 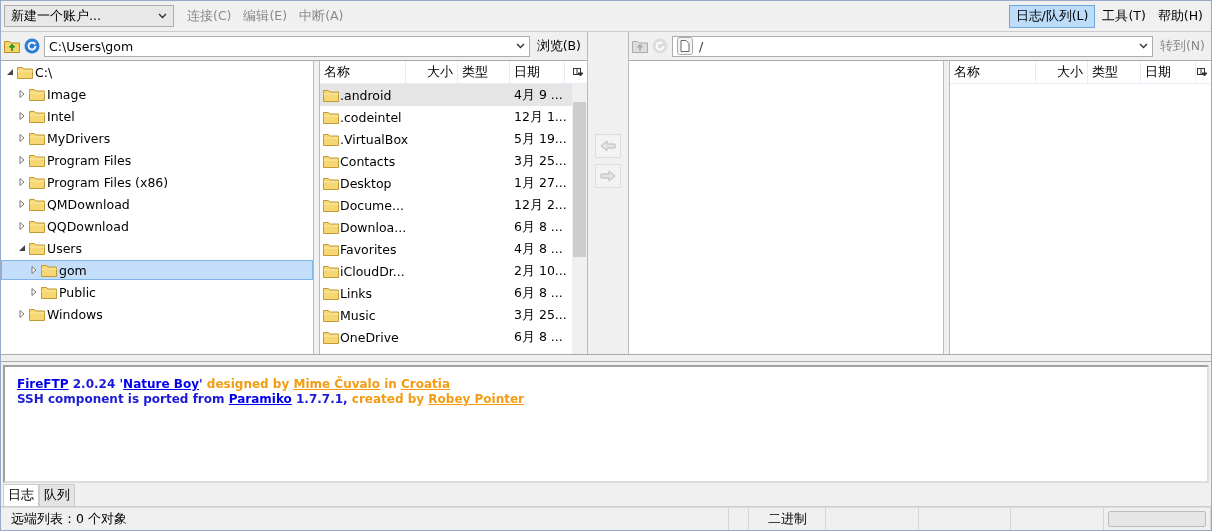 What do you see at coordinates (157, 314) in the screenshot?
I see `tree-item: Windows` at bounding box center [157, 314].